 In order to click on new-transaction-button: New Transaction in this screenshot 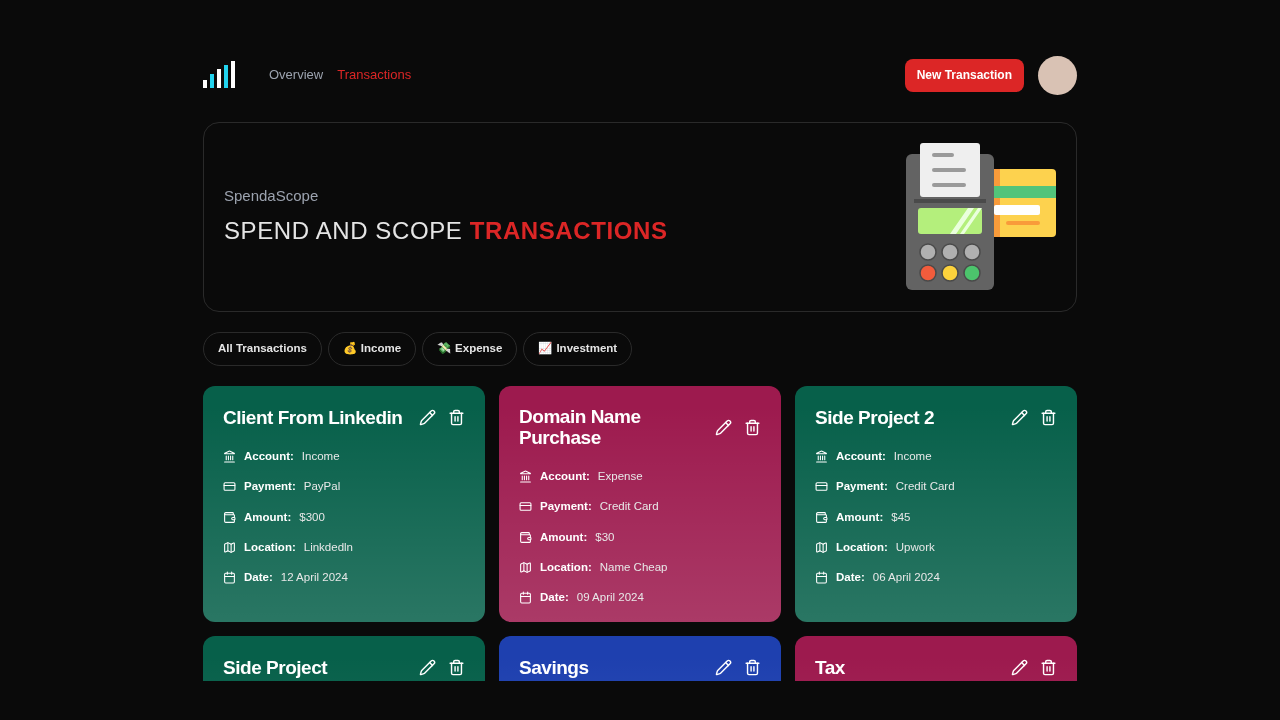, I will do `click(964, 75)`.